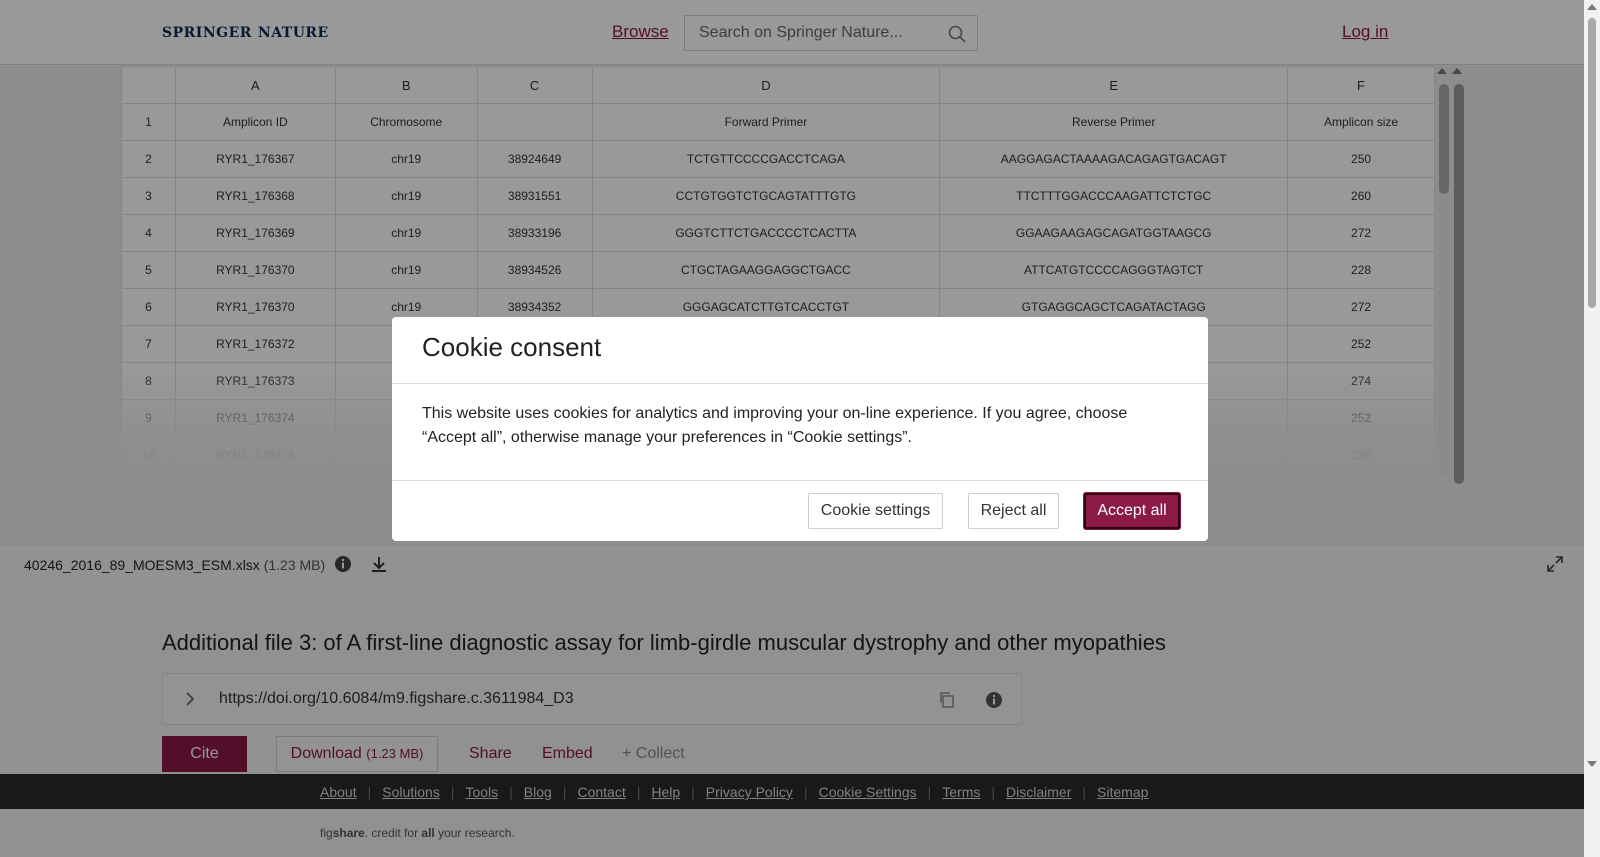 The width and height of the screenshot is (1600, 857). Describe the element at coordinates (1013, 511) in the screenshot. I see `reject-all-button: Reject all` at that location.